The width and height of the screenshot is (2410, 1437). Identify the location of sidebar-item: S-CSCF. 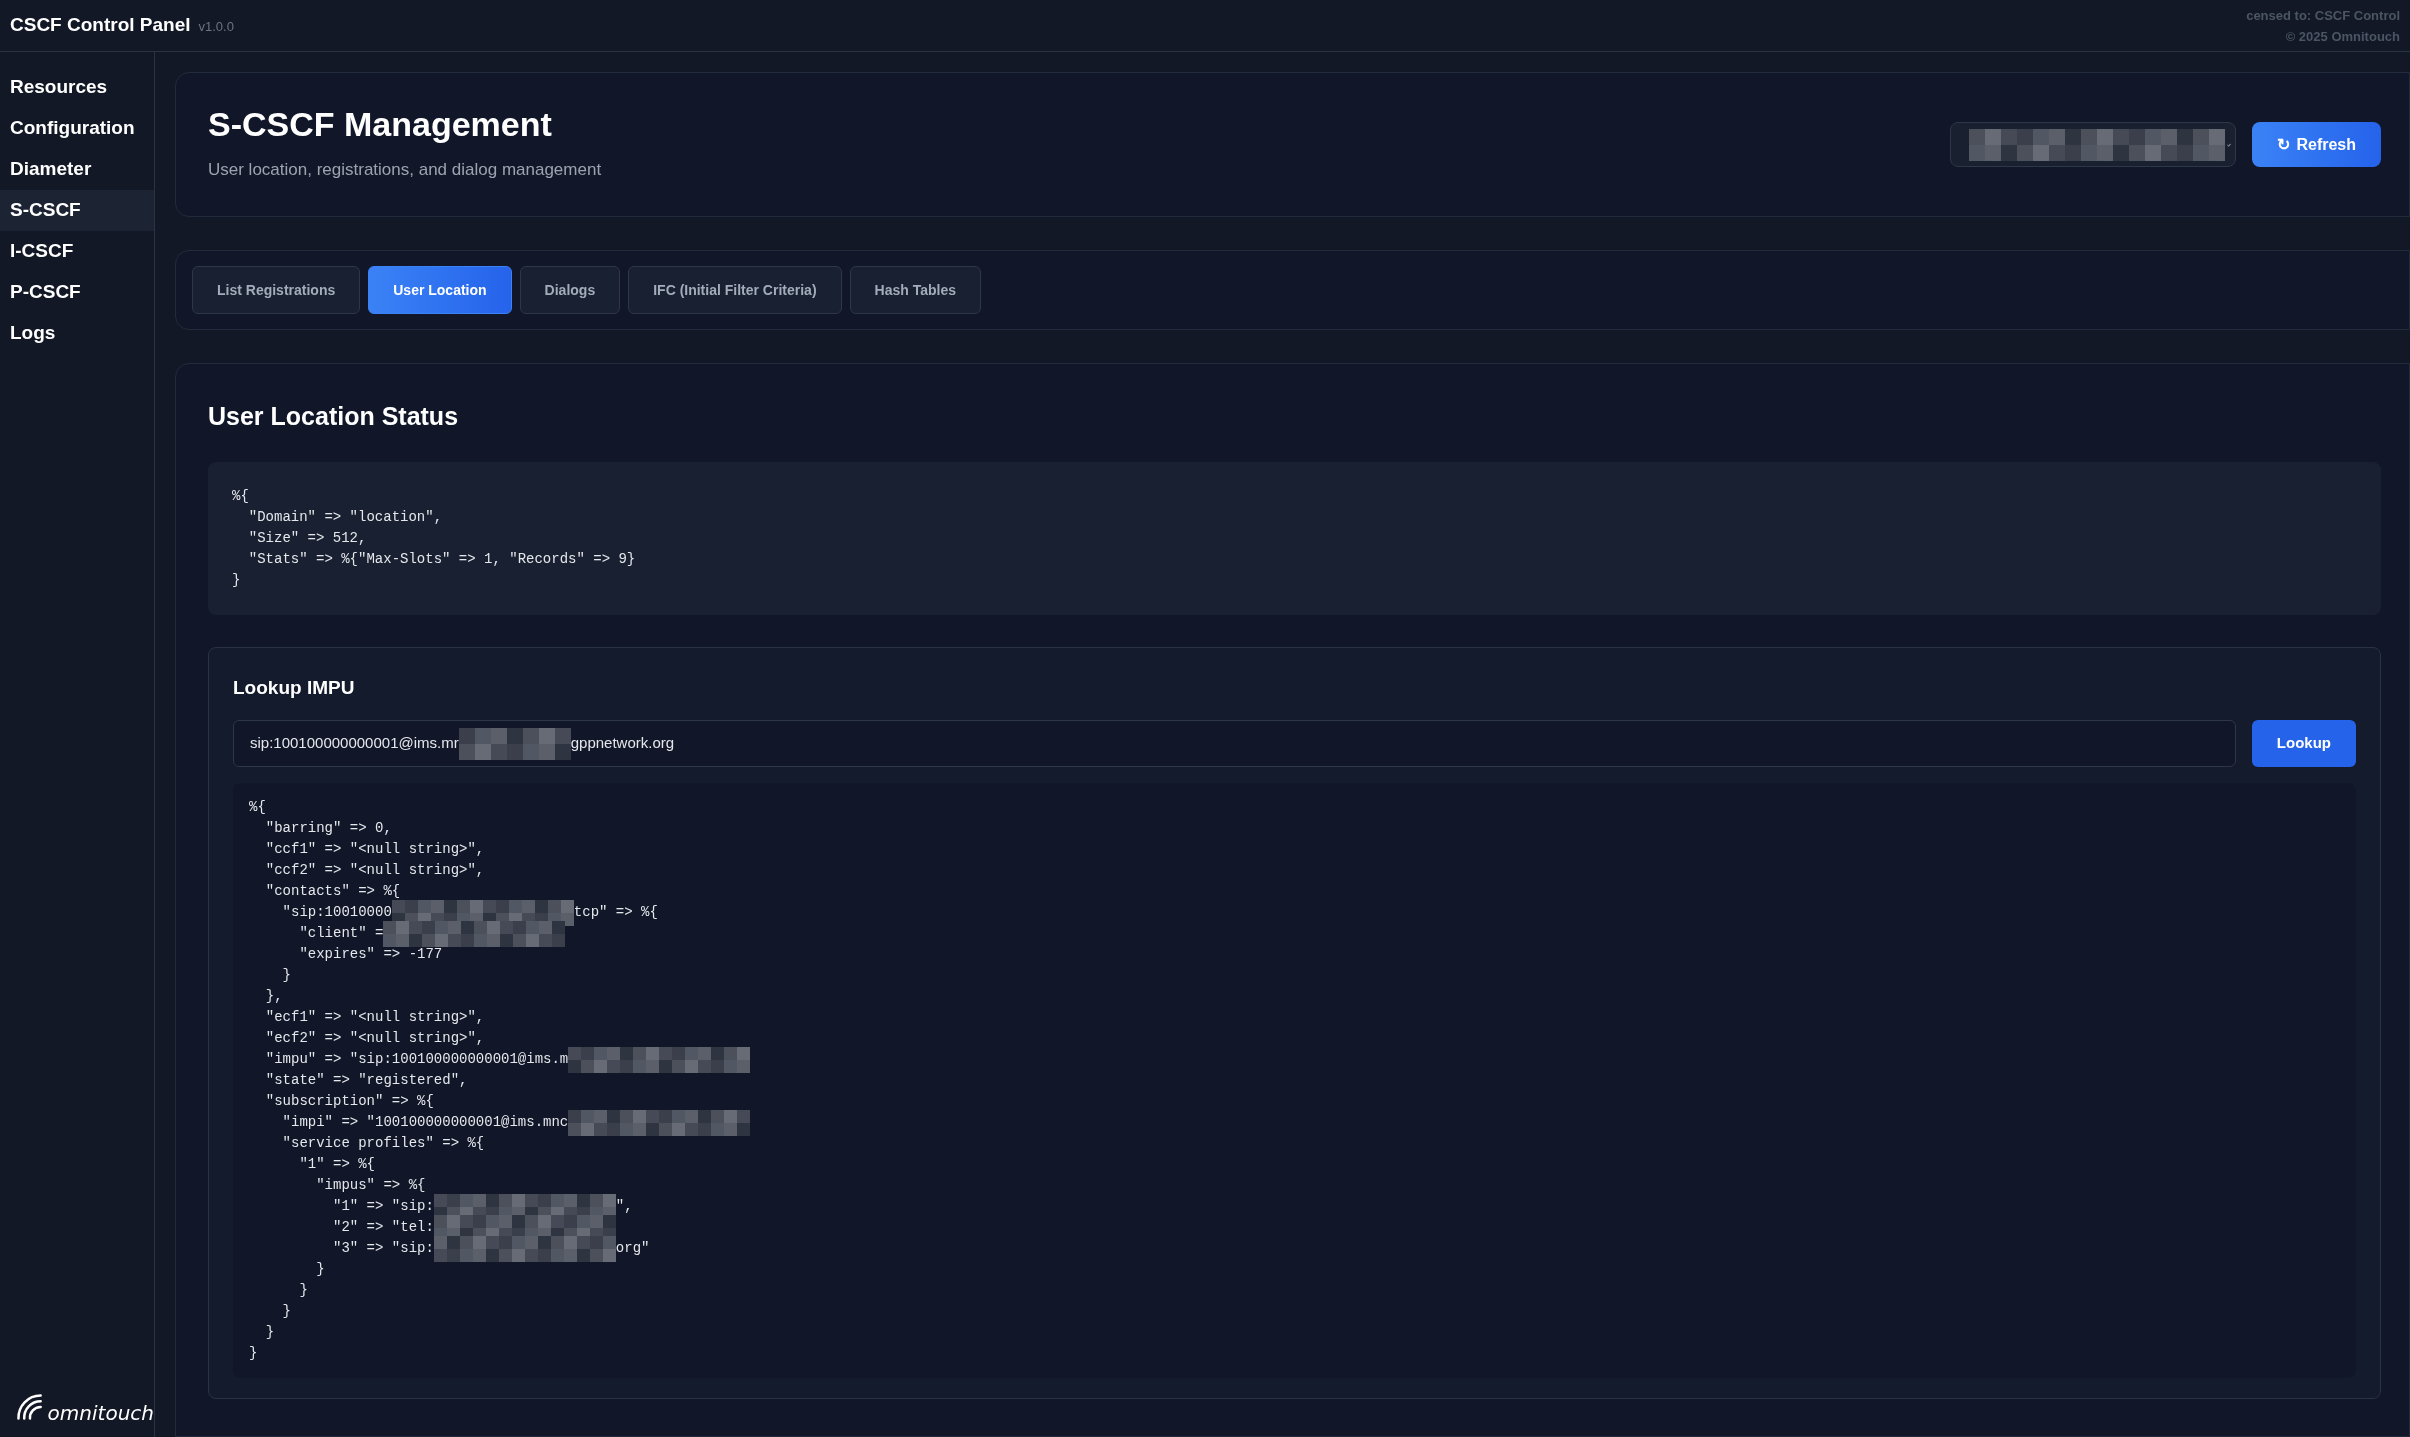
(77, 210).